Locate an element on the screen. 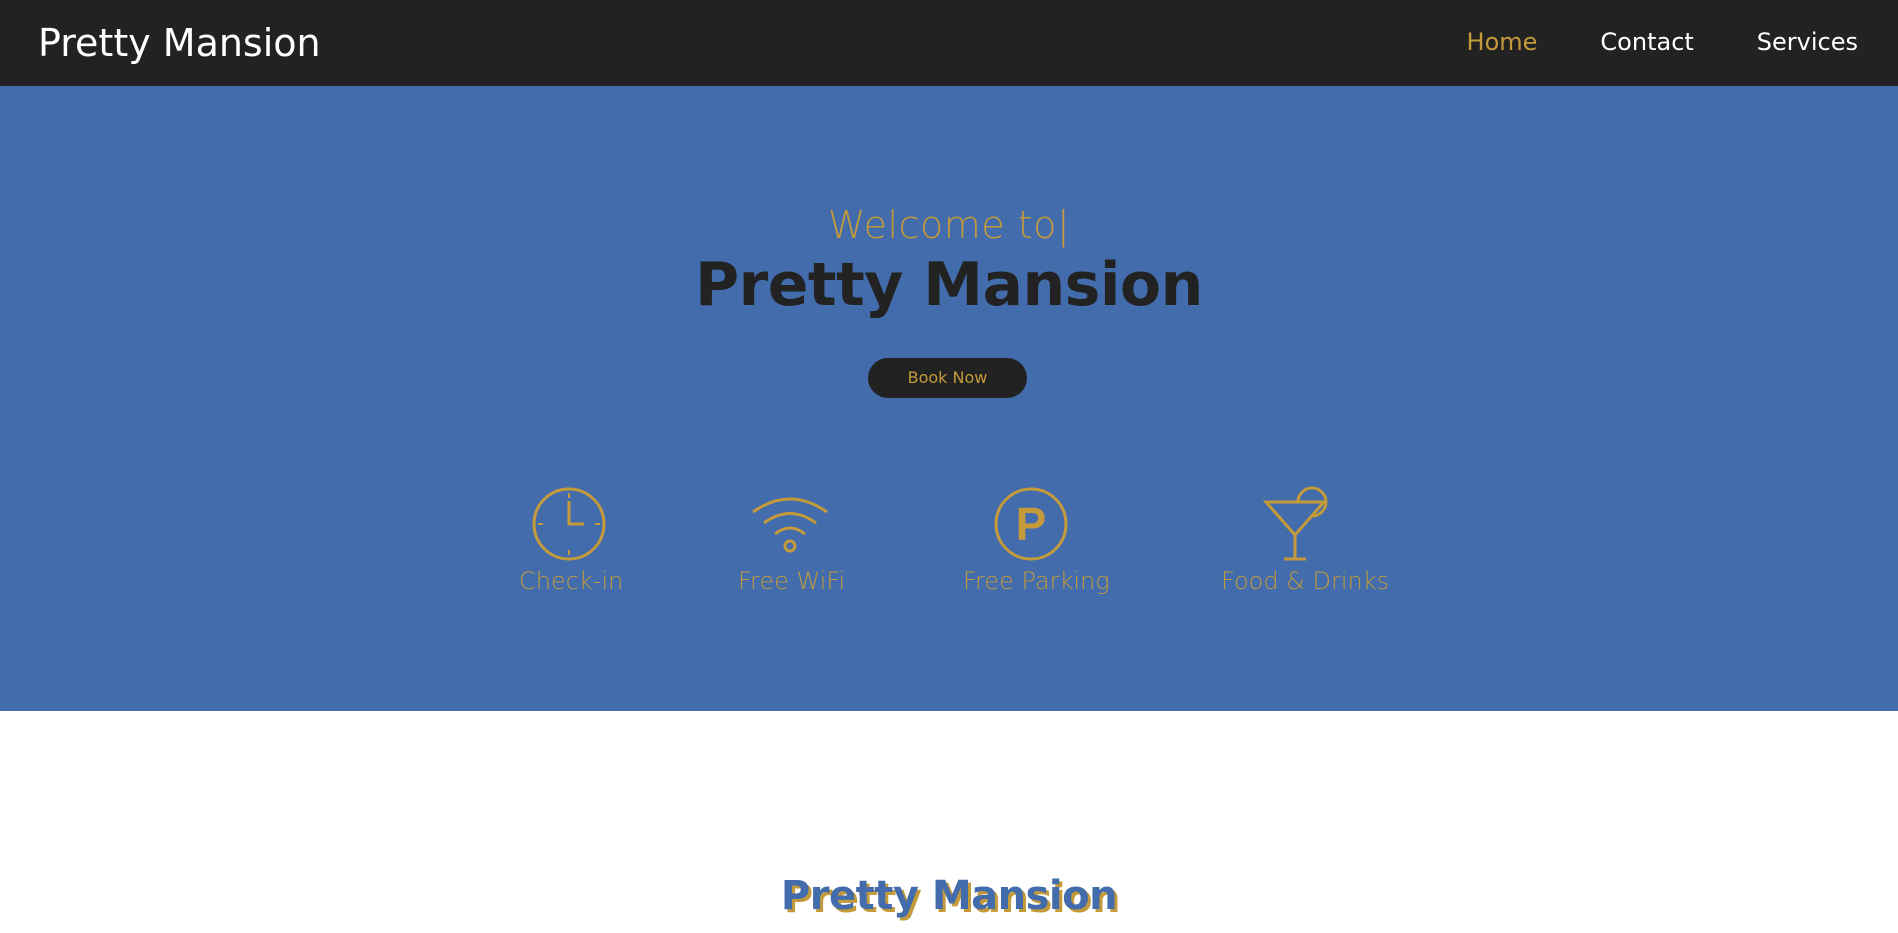 This screenshot has width=1898, height=933. site-brand: Pretty Mansion is located at coordinates (179, 43).